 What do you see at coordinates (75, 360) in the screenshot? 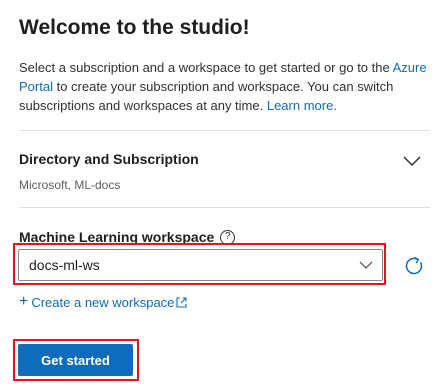
I see `get-started-button: Get started` at bounding box center [75, 360].